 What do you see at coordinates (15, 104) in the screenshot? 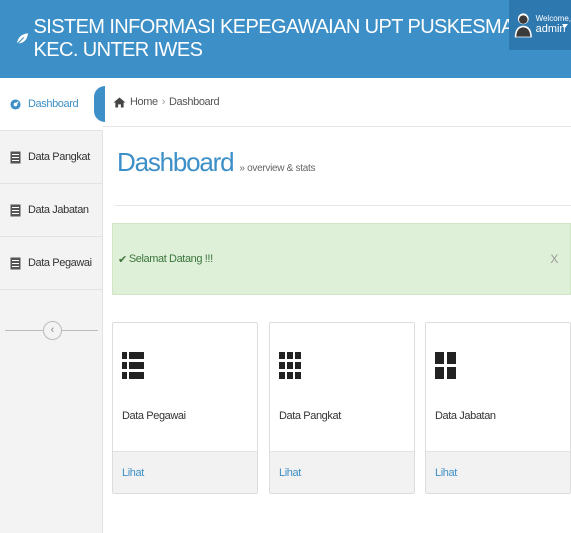
I see `dashboard-icon` at bounding box center [15, 104].